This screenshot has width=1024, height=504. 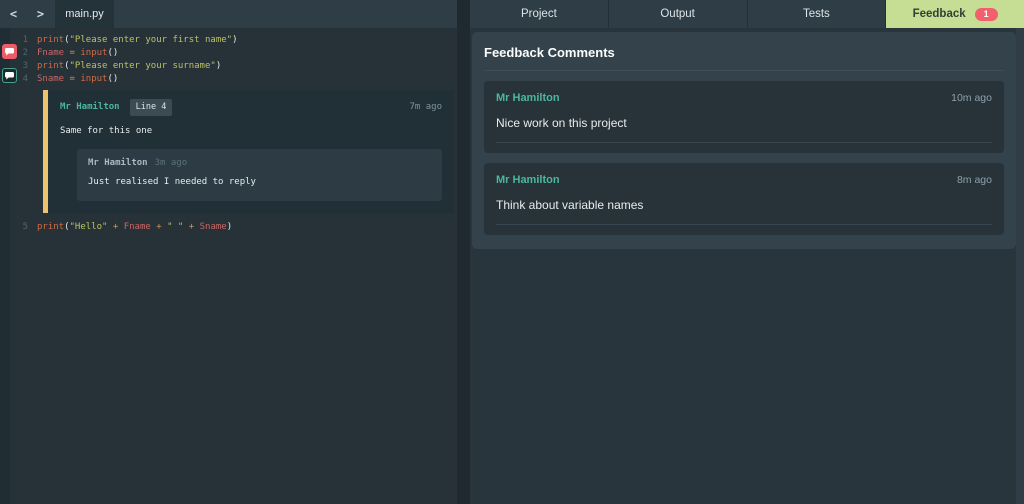 What do you see at coordinates (561, 123) in the screenshot?
I see `comment-body: Nice work on this project` at bounding box center [561, 123].